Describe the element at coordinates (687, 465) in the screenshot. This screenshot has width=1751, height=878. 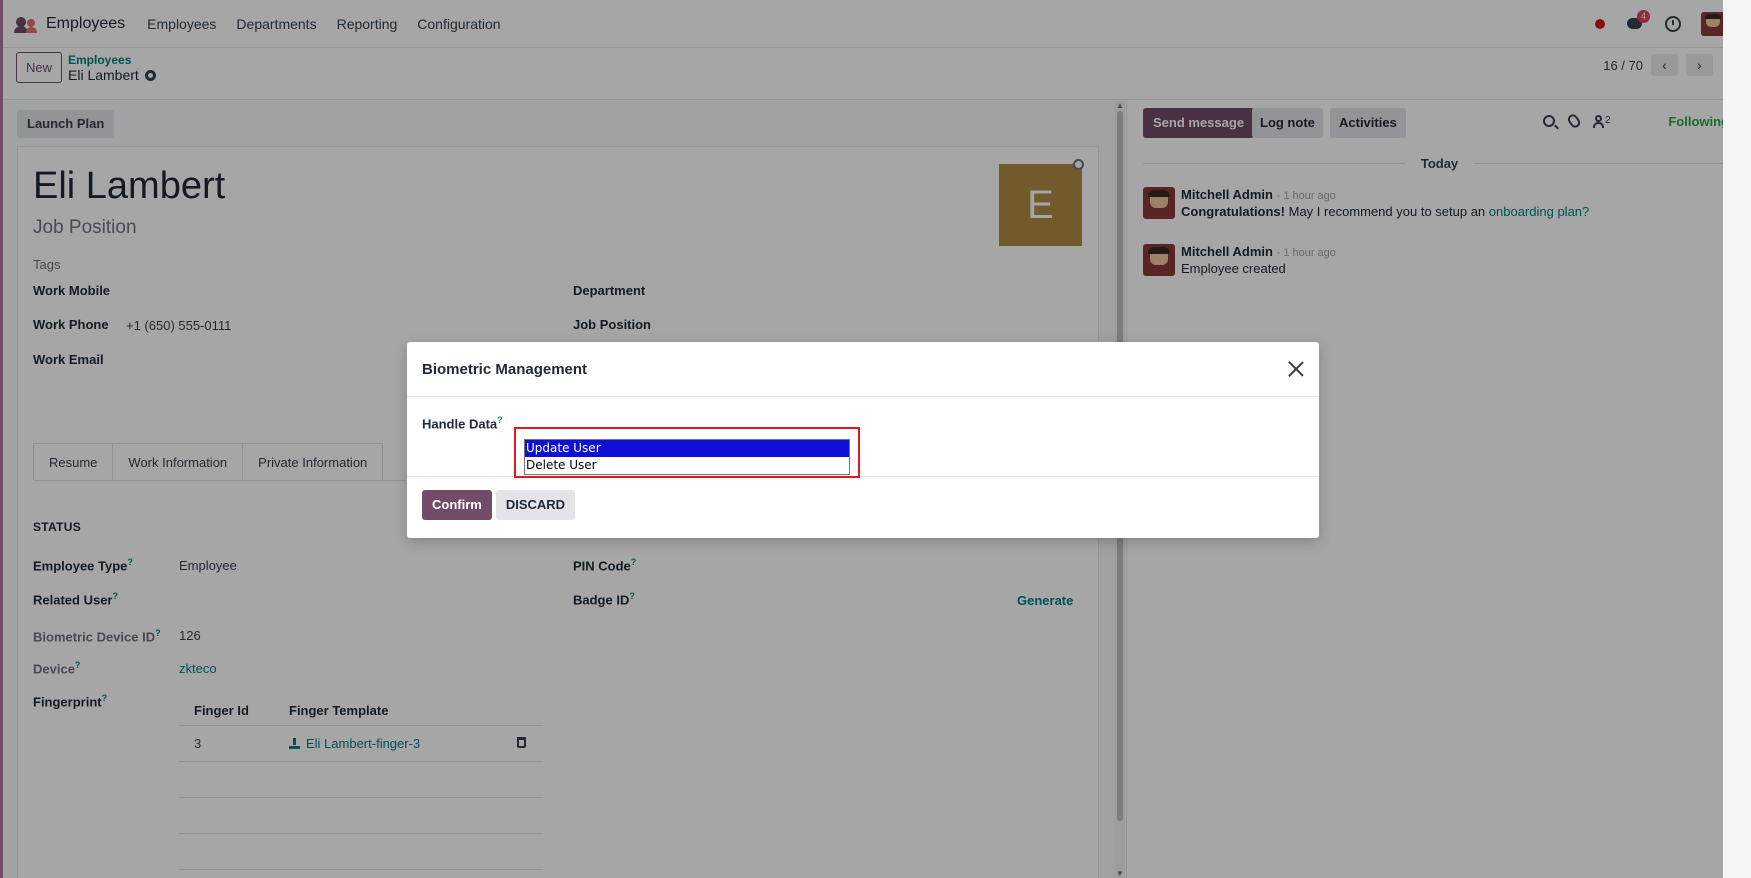
I see `option-delete-user: Delete User` at that location.